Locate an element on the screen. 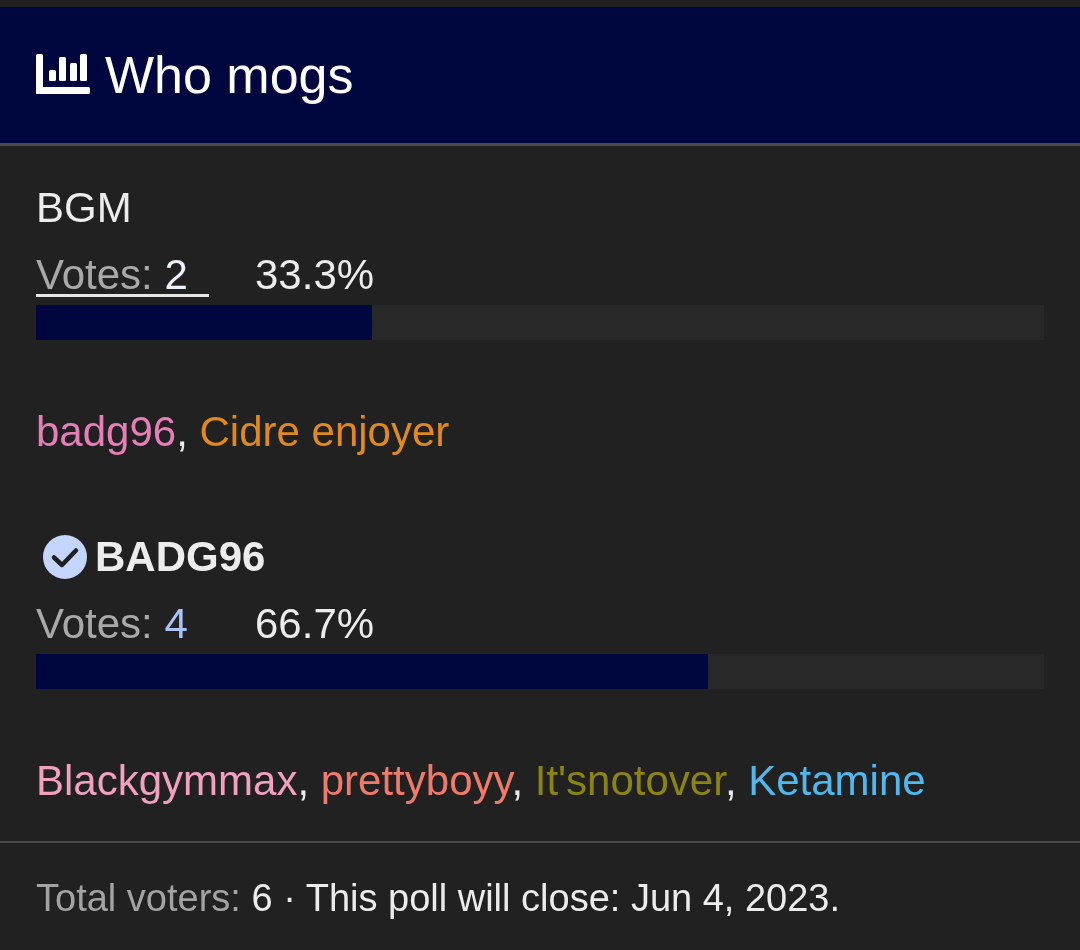 Image resolution: width=1080 pixels, height=950 pixels. poll-footer-text: Total voters: 6 · This poll will close: Jun 4, 2023. is located at coordinates (439, 898).